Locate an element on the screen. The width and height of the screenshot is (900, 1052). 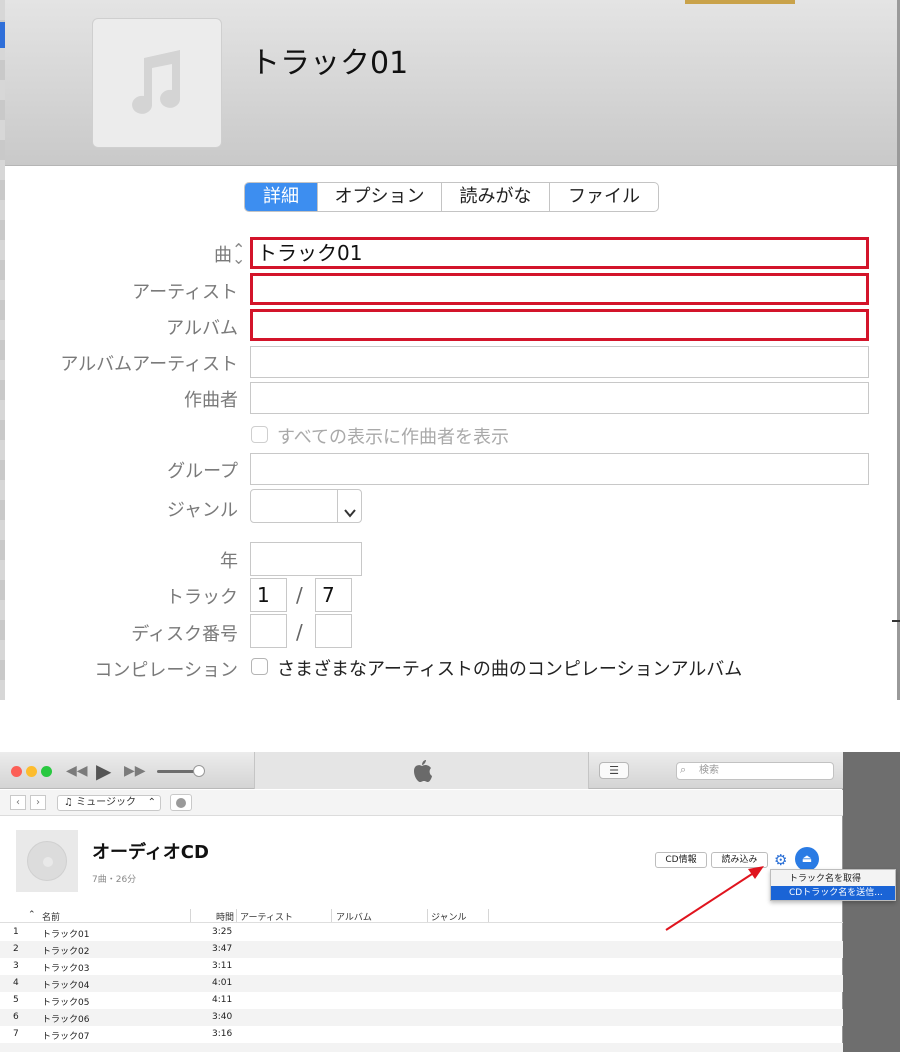
grouping-field is located at coordinates (559, 469).